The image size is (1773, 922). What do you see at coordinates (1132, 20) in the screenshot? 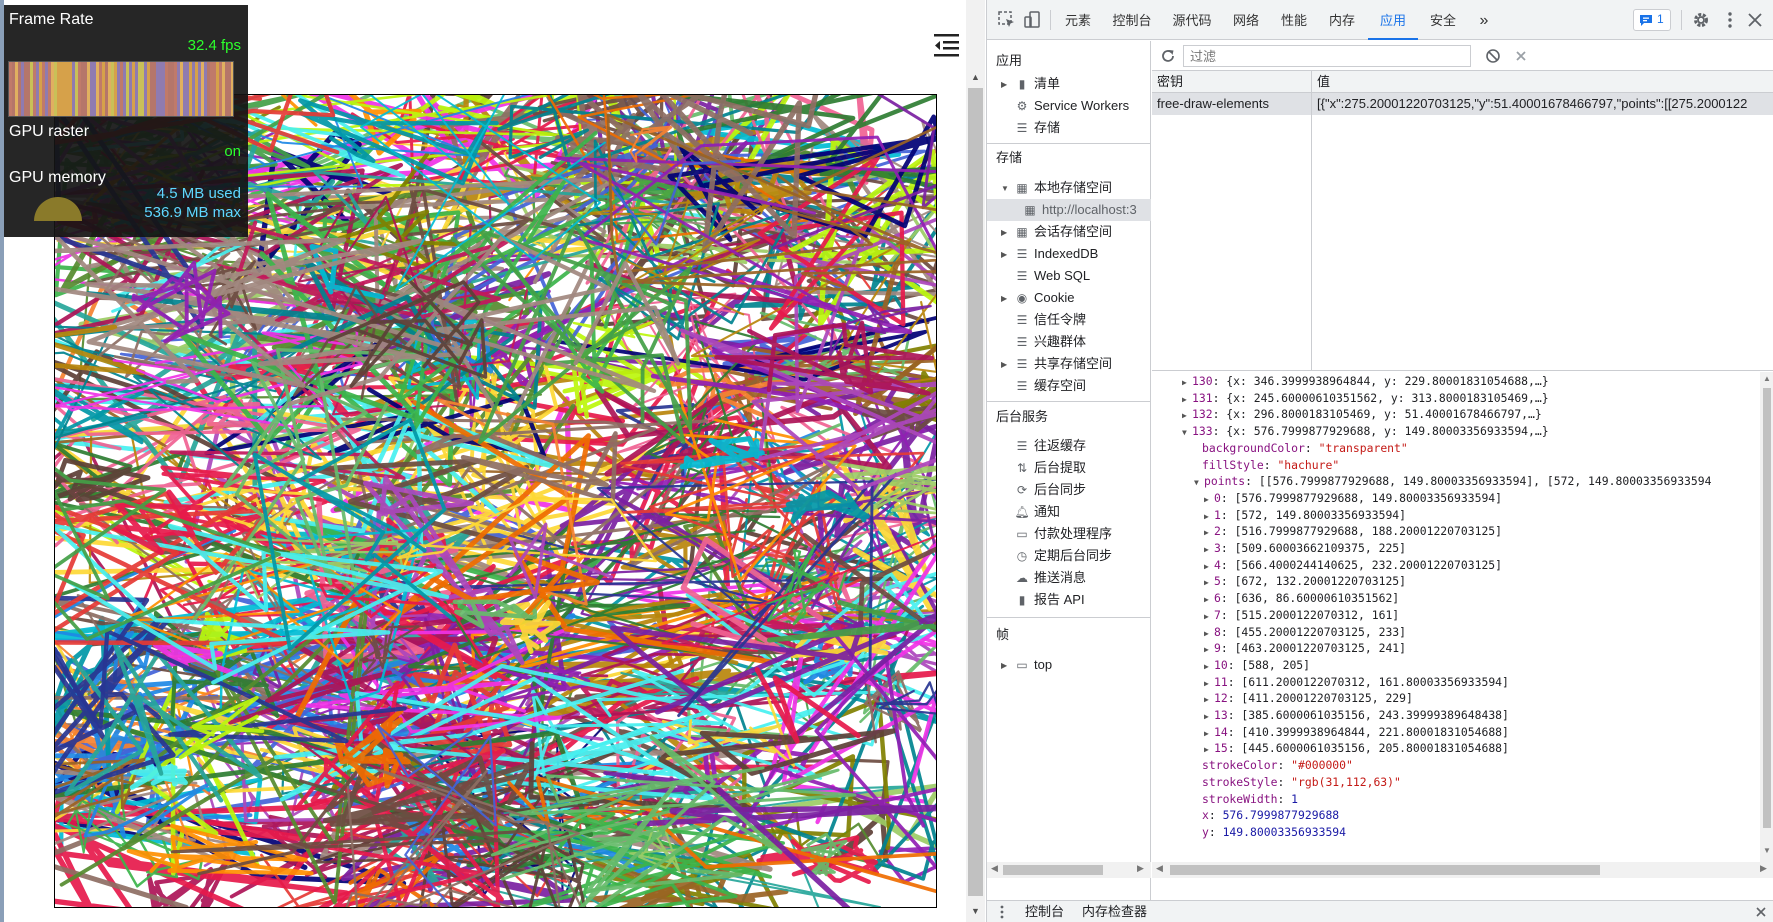
I see `tab-console: 控制台` at bounding box center [1132, 20].